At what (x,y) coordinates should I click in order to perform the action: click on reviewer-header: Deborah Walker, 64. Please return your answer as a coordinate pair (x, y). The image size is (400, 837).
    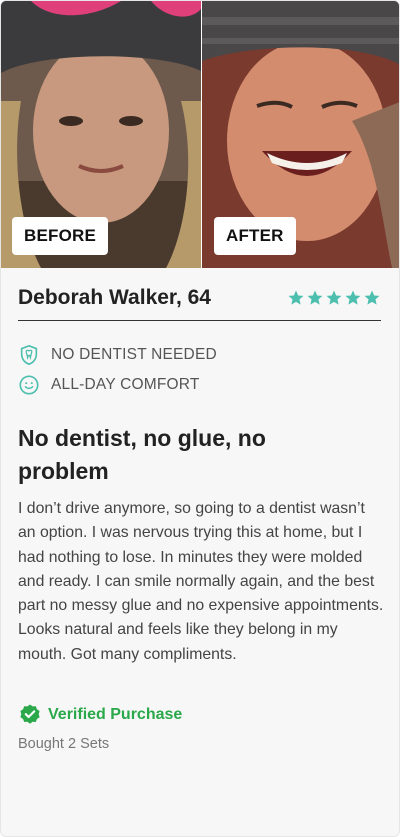
    Looking at the image, I should click on (199, 302).